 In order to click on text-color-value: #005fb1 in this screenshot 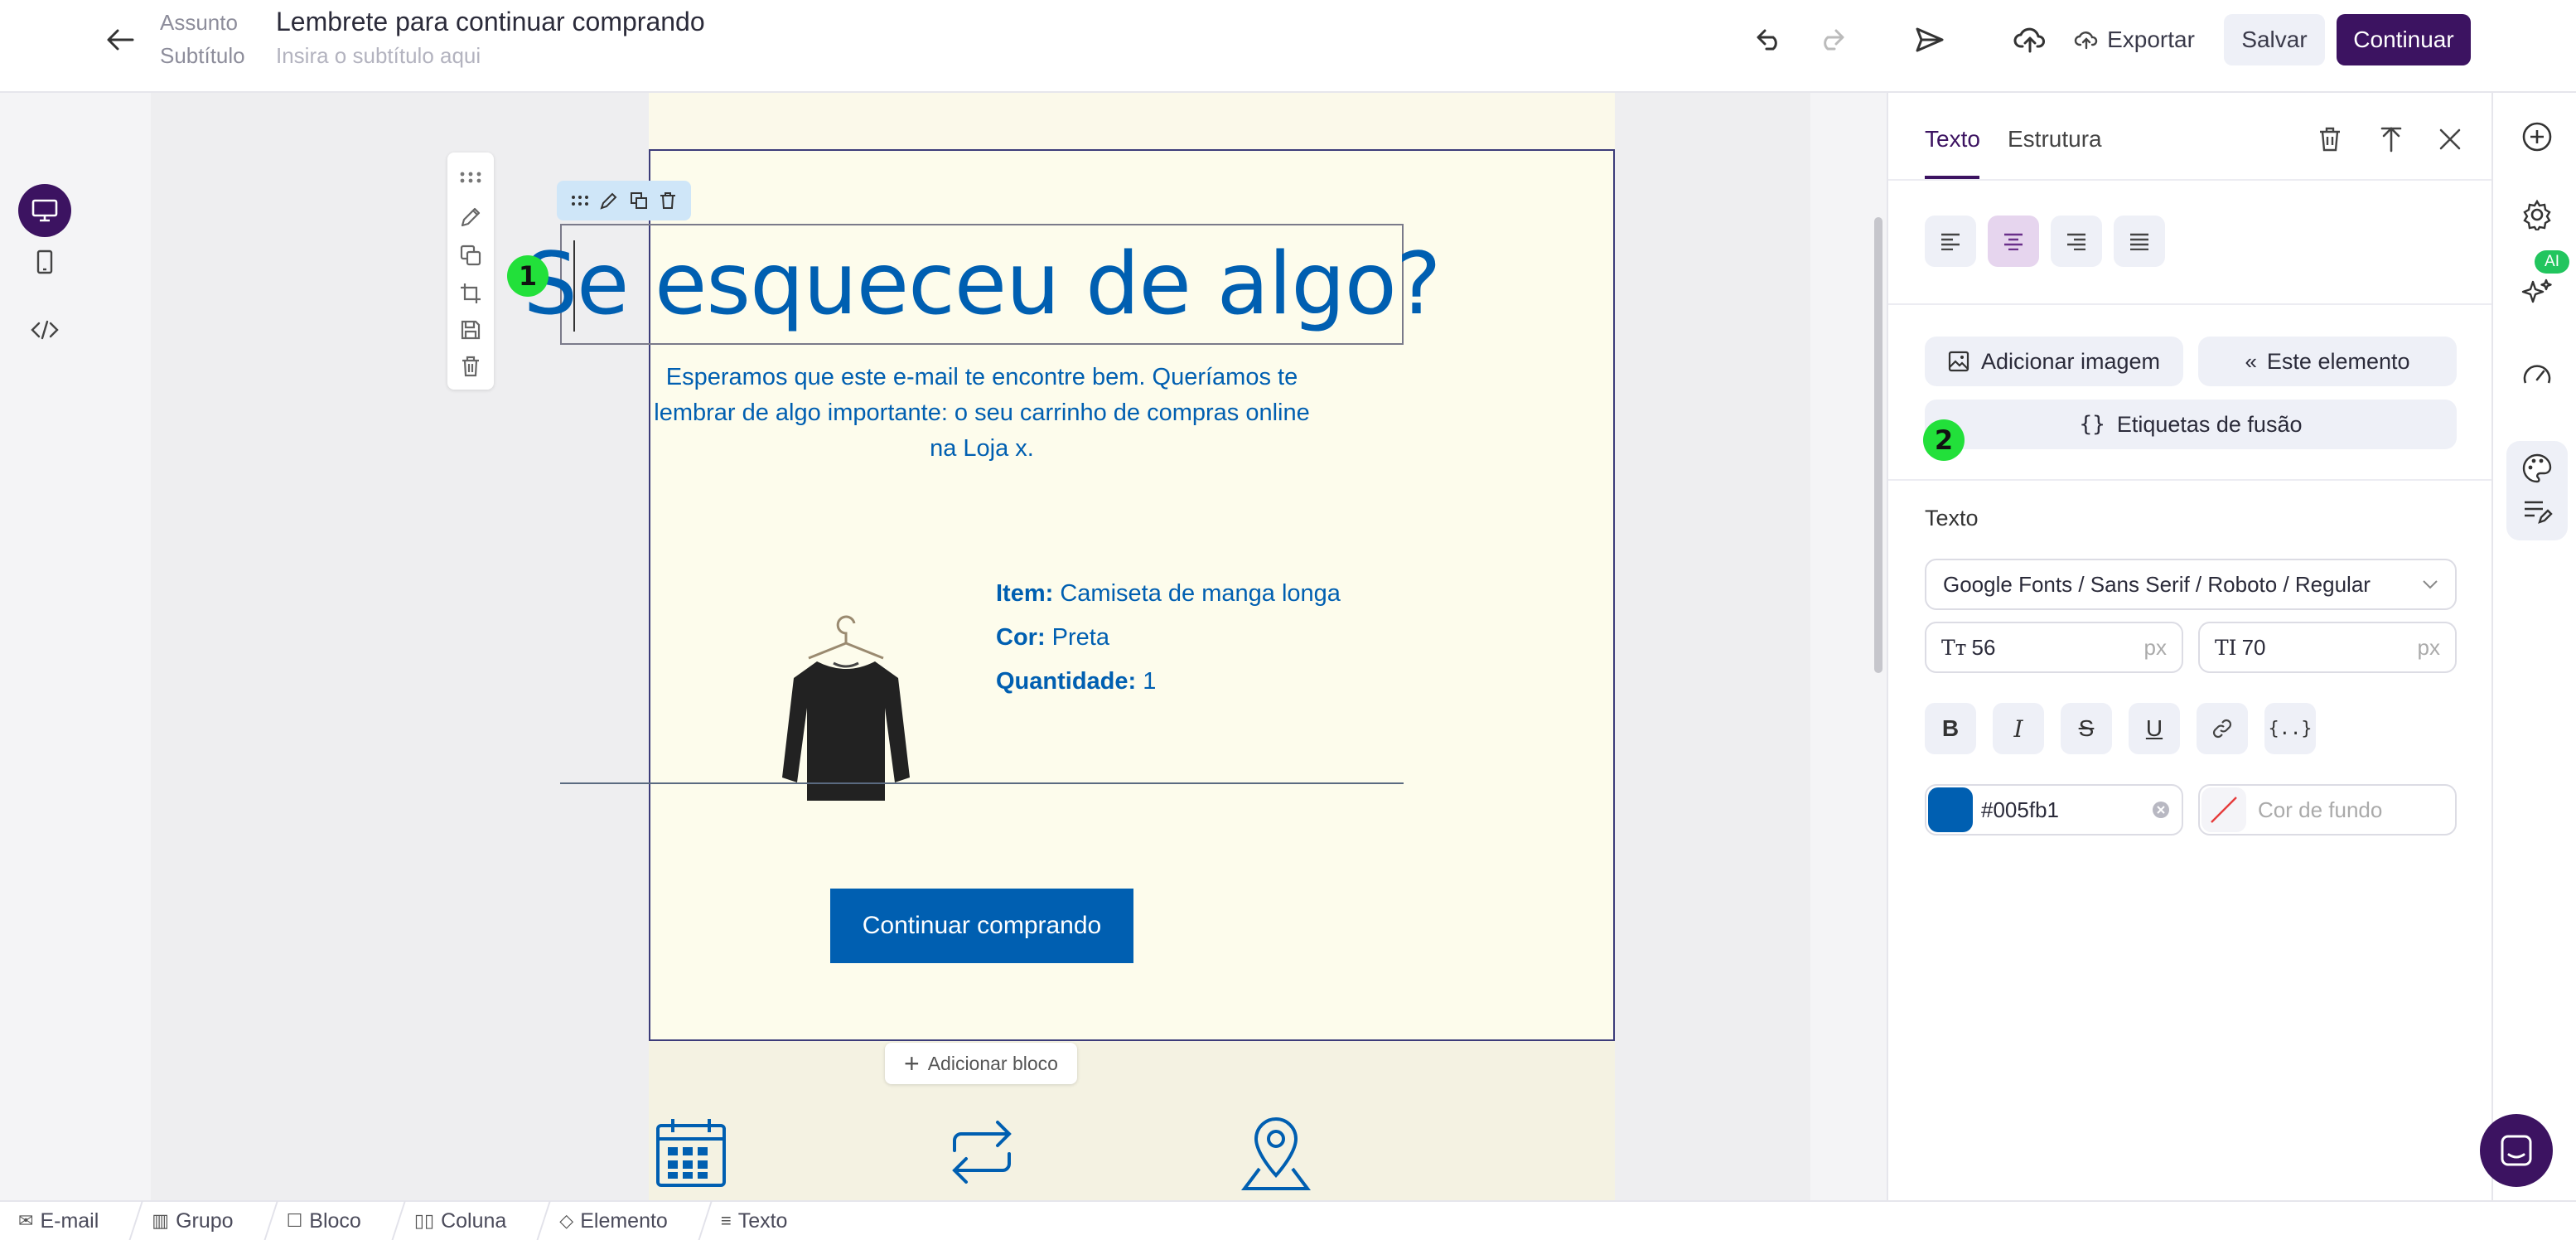, I will do `click(2020, 810)`.